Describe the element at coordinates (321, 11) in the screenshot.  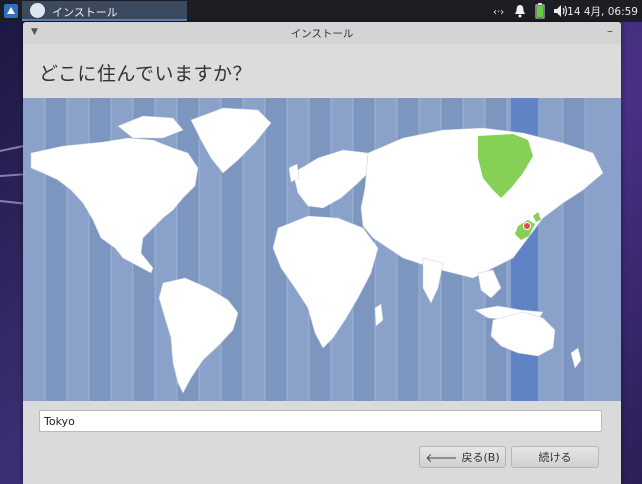
I see `top-panel: インストール ‹·› 14 4月, 06:59` at that location.